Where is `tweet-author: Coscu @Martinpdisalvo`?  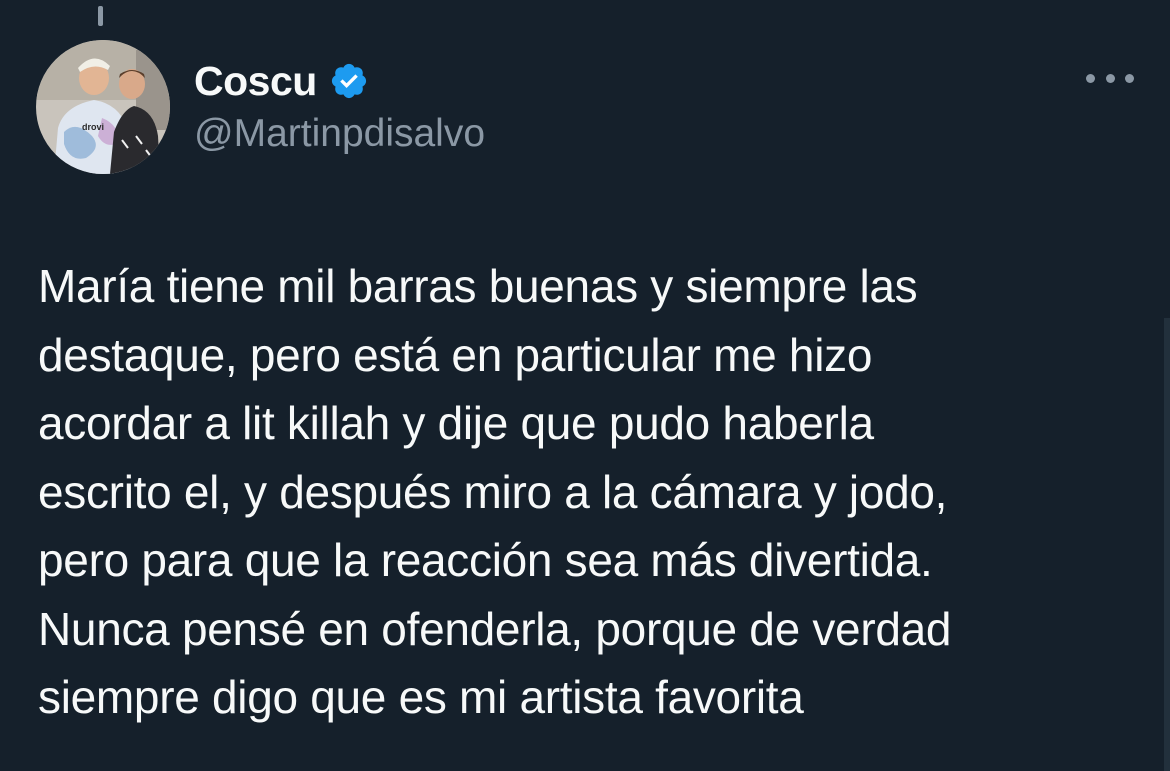 tweet-author: Coscu @Martinpdisalvo is located at coordinates (339, 105).